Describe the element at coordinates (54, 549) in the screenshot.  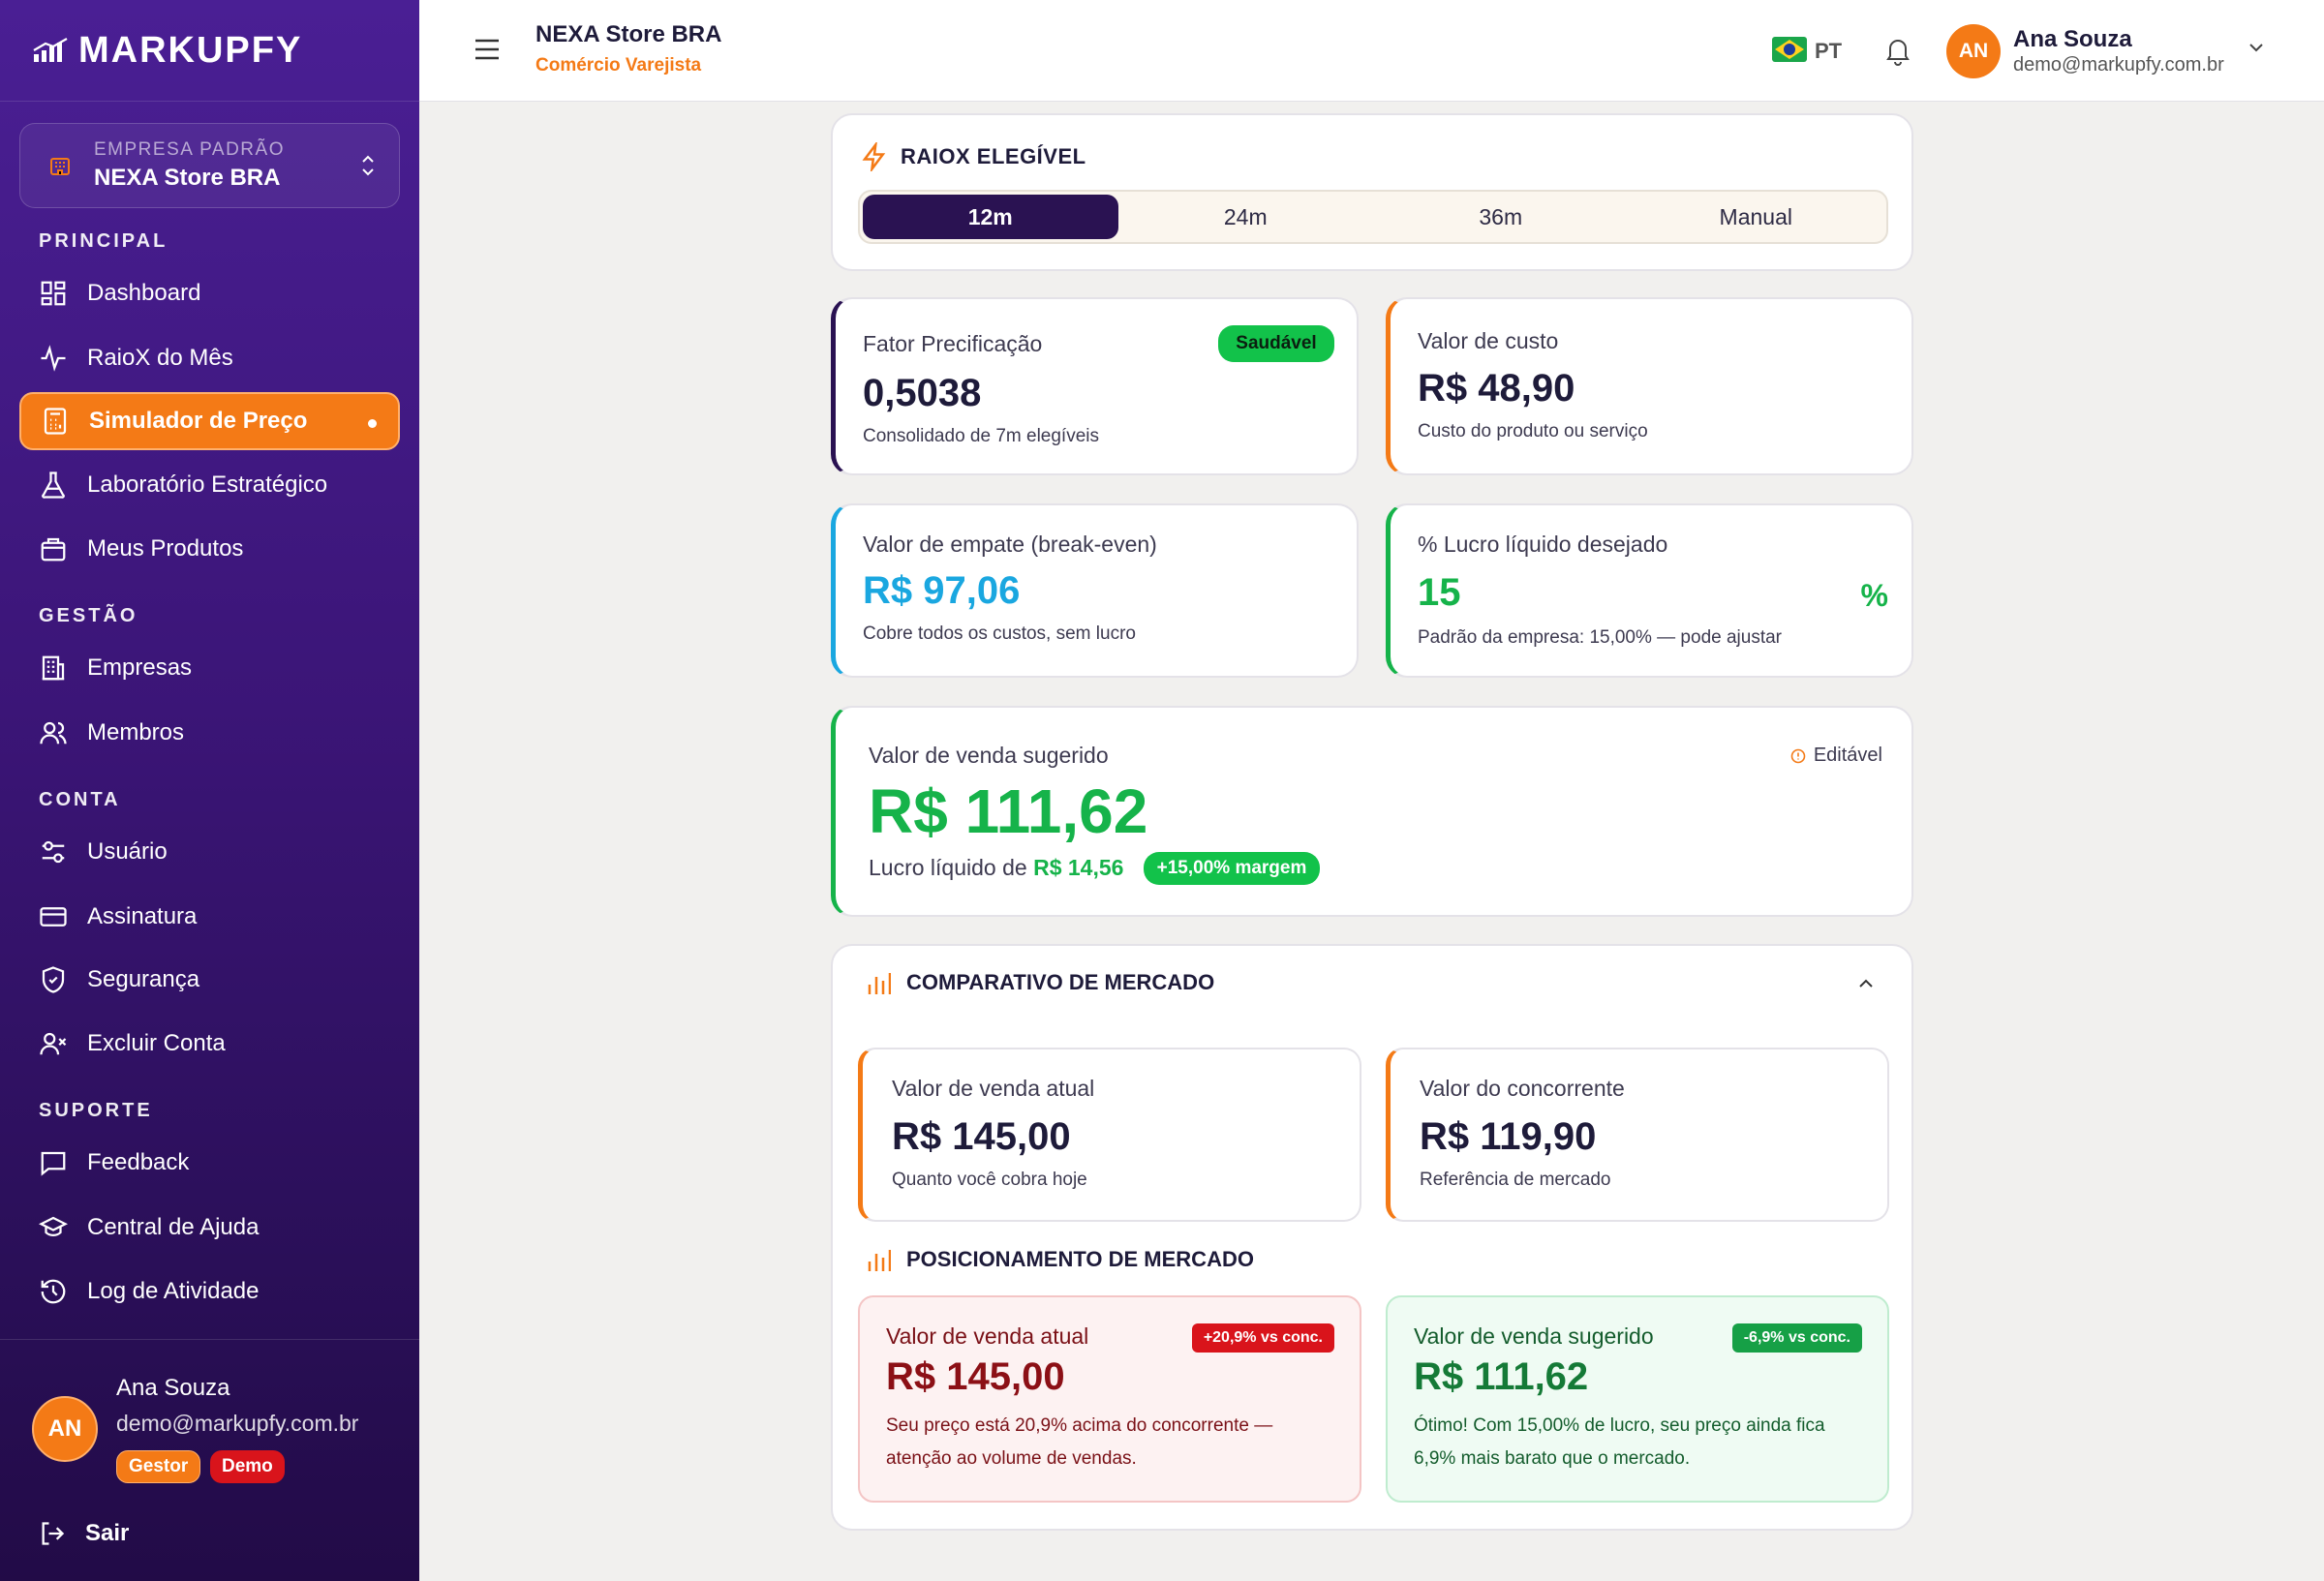
I see `box-icon` at that location.